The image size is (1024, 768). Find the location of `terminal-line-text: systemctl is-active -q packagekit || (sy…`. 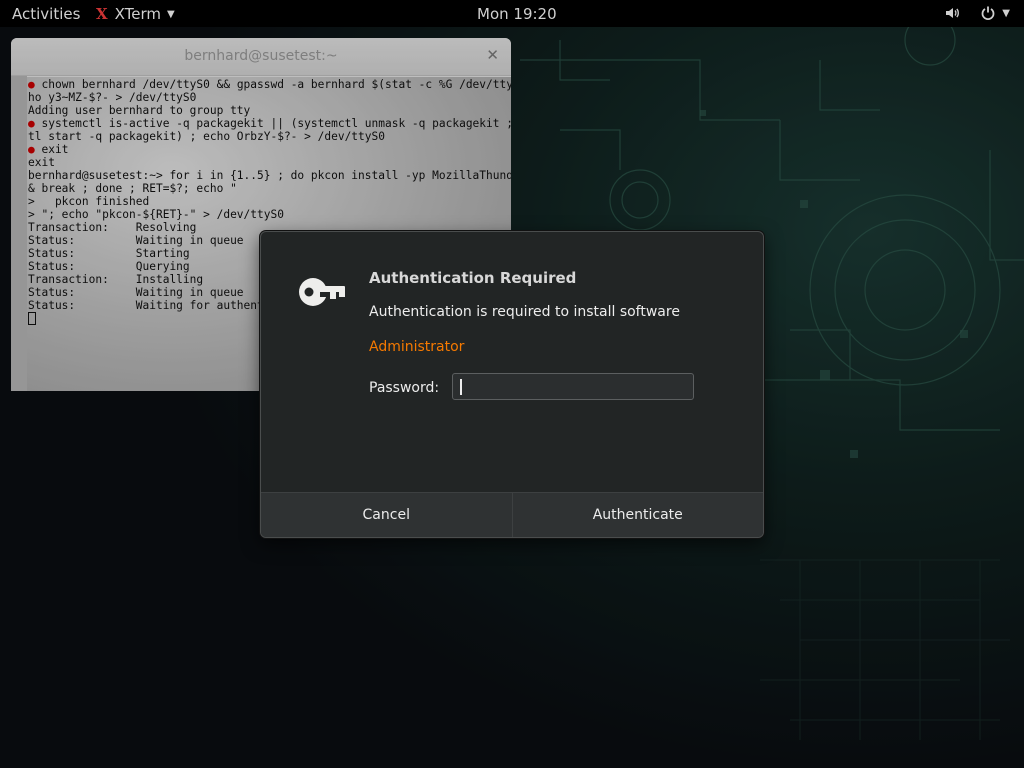

terminal-line-text: systemctl is-active -q packagekit || (sy… is located at coordinates (276, 123).